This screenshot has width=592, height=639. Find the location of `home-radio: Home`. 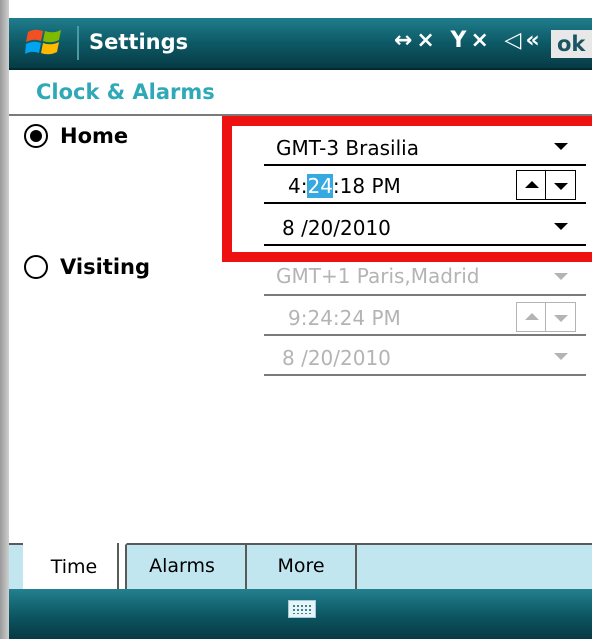

home-radio: Home is located at coordinates (76, 136).